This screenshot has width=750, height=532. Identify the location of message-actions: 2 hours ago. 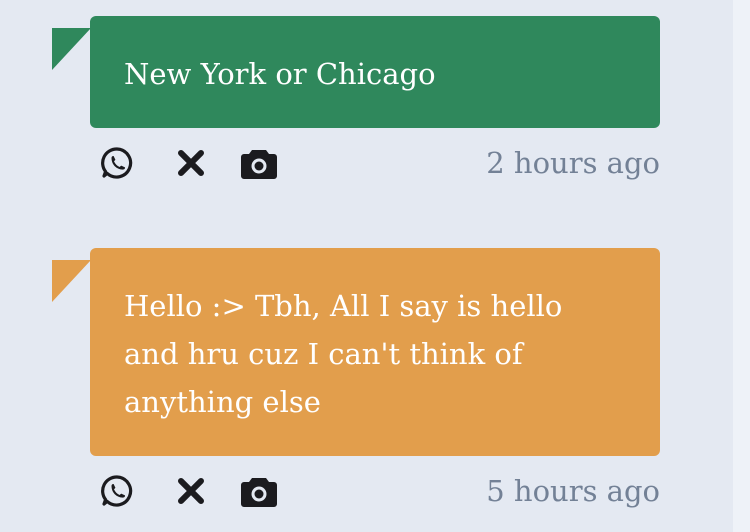
(379, 163).